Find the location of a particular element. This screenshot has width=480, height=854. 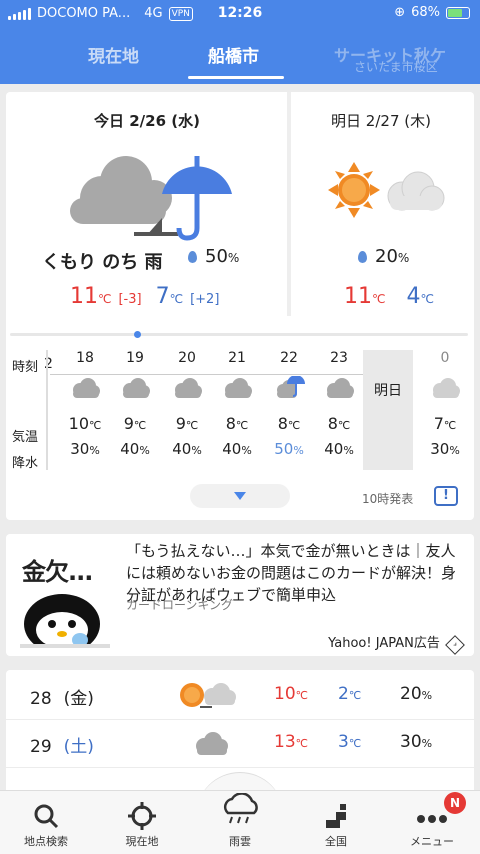

battery-percent: 68% is located at coordinates (425, 12).